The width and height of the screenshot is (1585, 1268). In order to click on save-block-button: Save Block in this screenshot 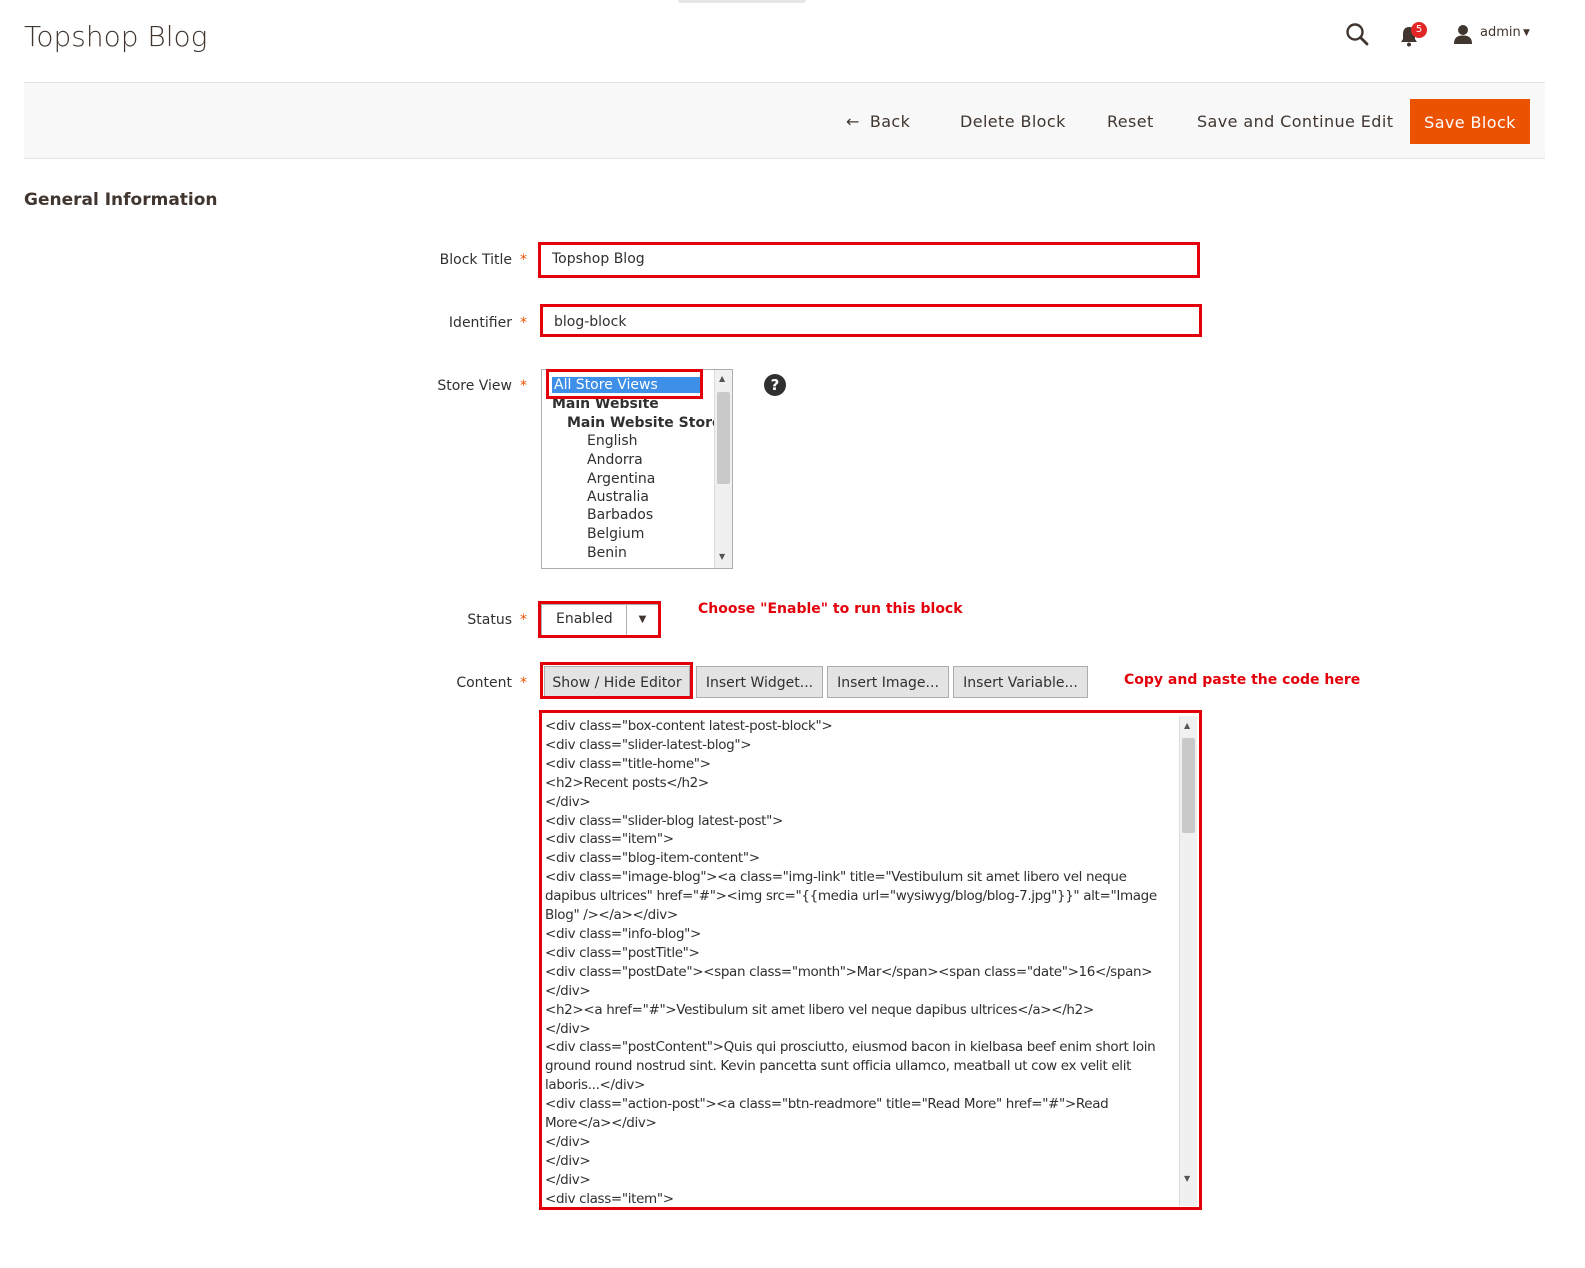, I will do `click(1470, 121)`.